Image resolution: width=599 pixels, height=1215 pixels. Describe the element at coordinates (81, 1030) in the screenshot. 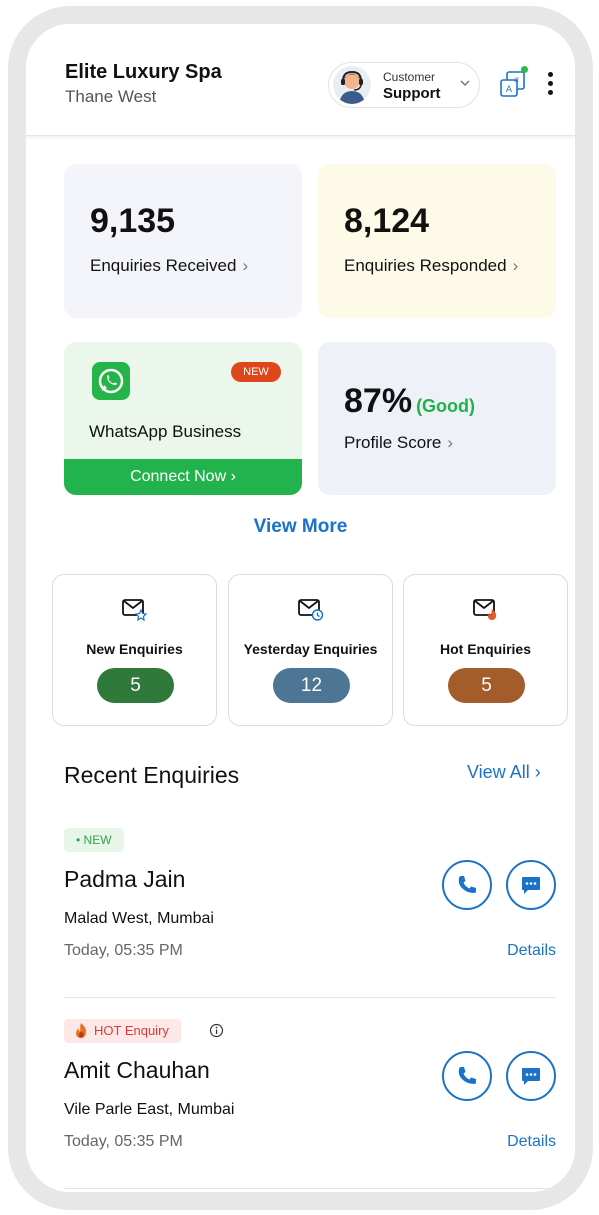

I see `fire-icon` at that location.